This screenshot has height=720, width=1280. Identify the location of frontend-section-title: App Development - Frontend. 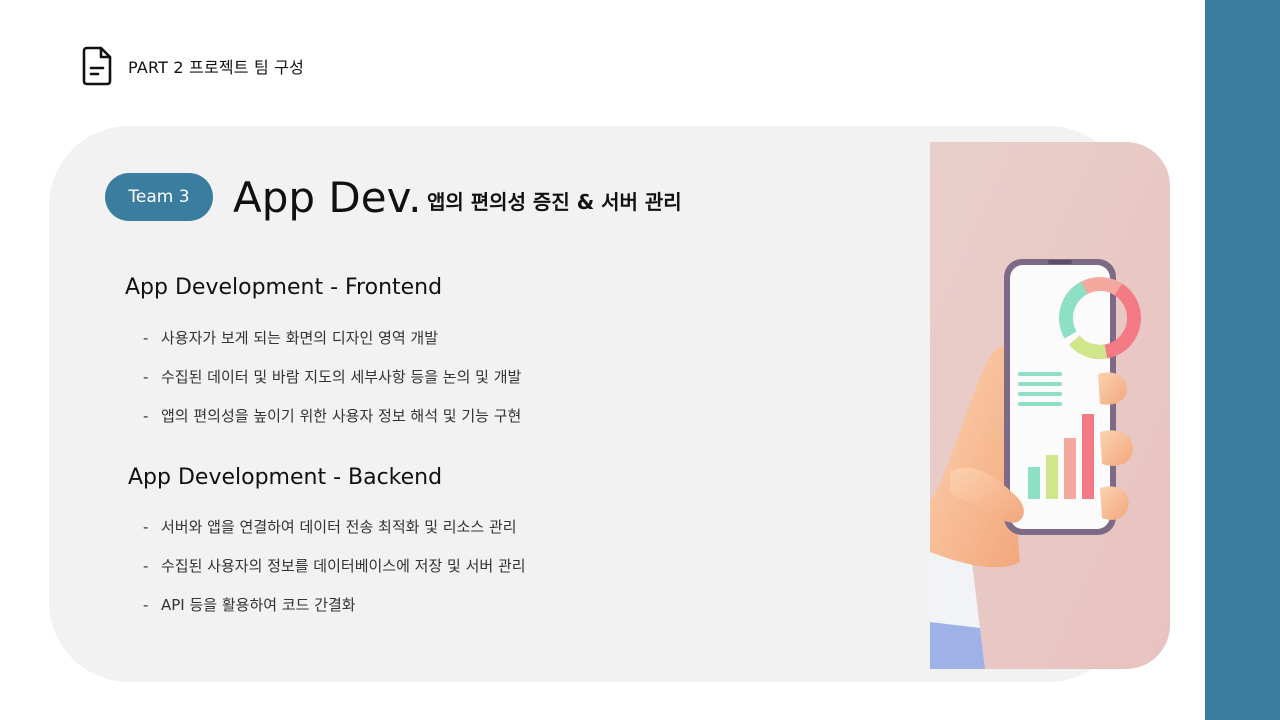
(284, 287).